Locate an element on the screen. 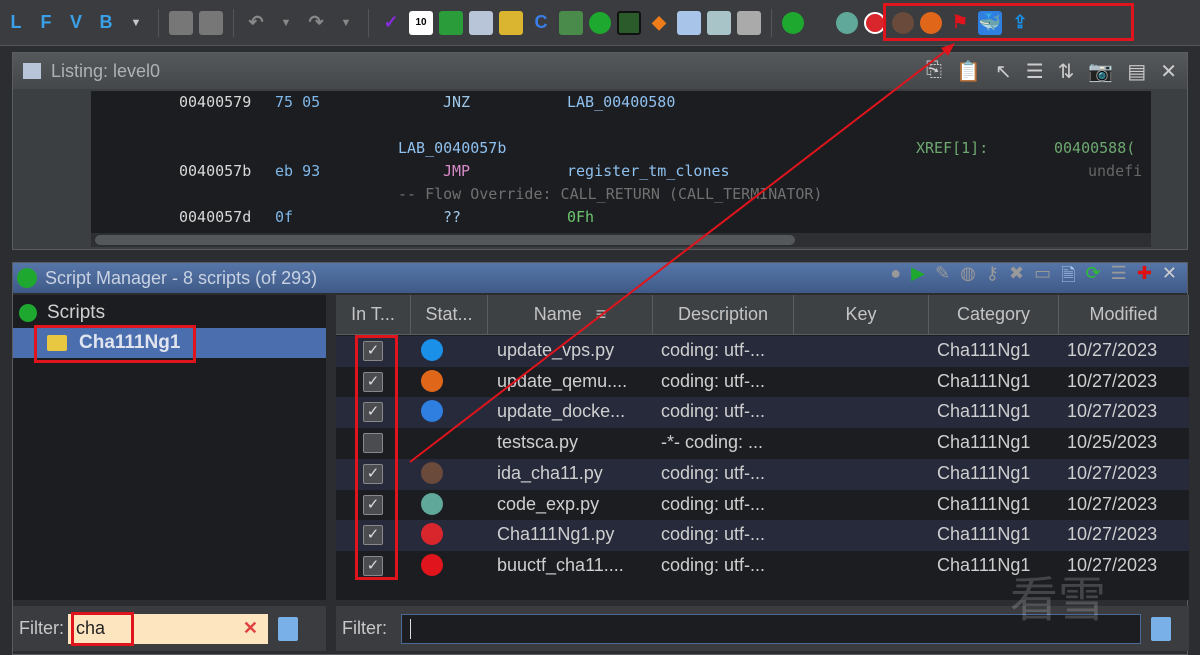 The image size is (1200, 655). refresh-icon: ⟳ is located at coordinates (1093, 278).